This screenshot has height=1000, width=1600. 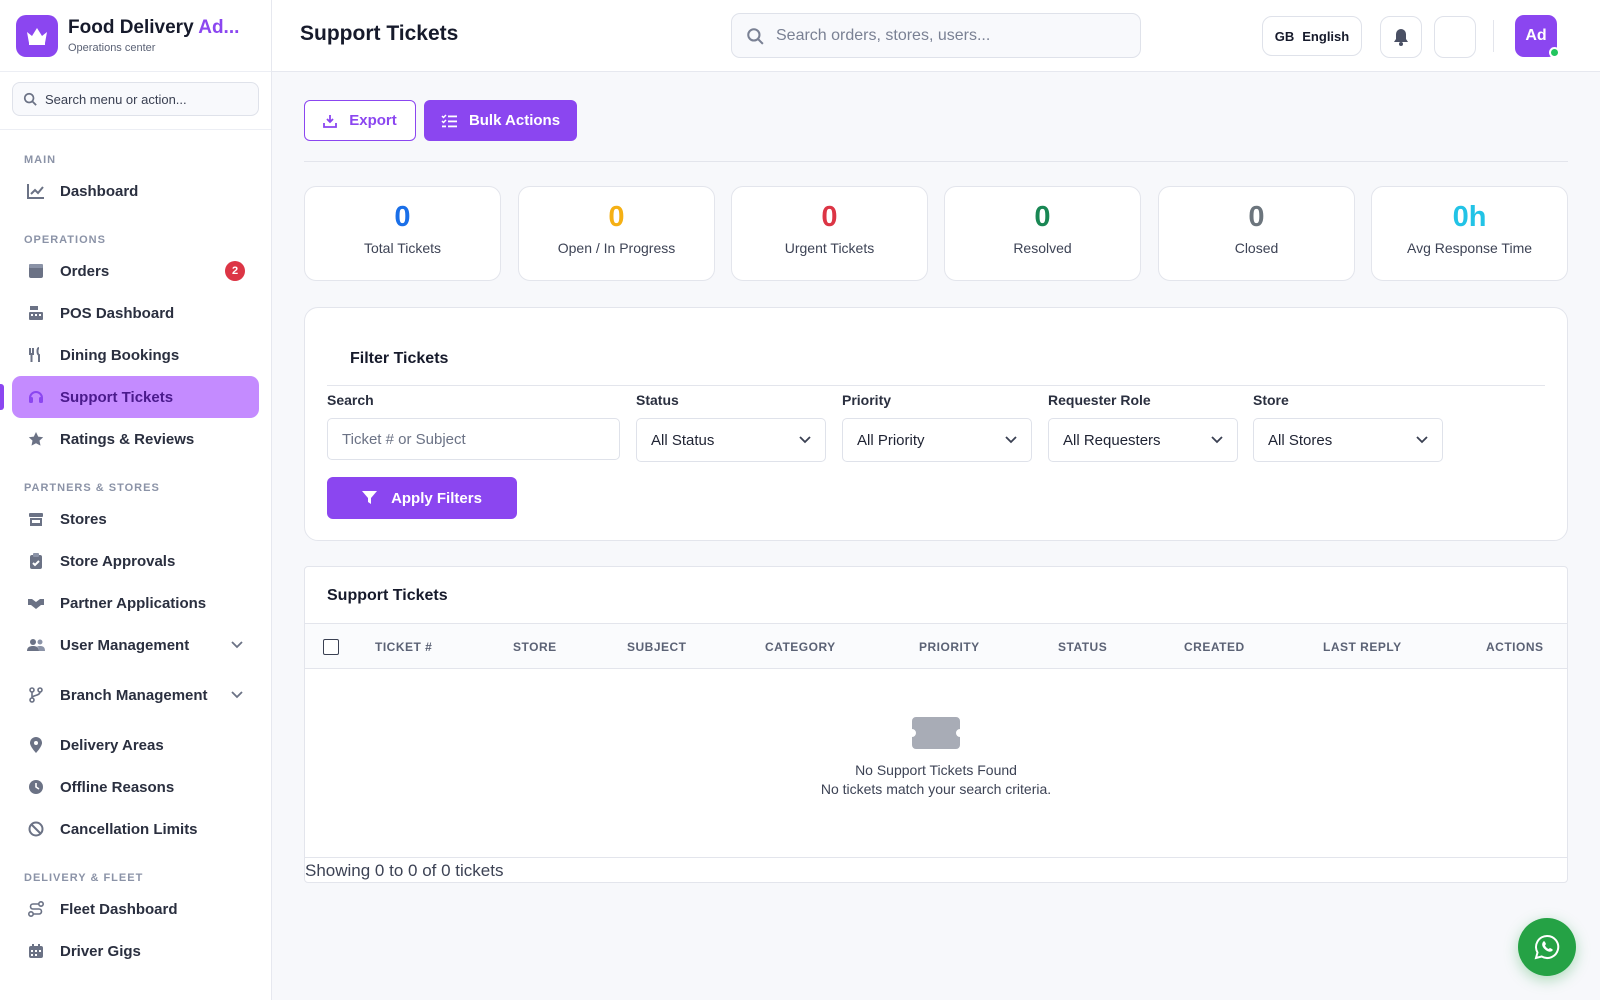 What do you see at coordinates (829, 233) in the screenshot?
I see `stat-card-urgent: 0 Urgent Tickets` at bounding box center [829, 233].